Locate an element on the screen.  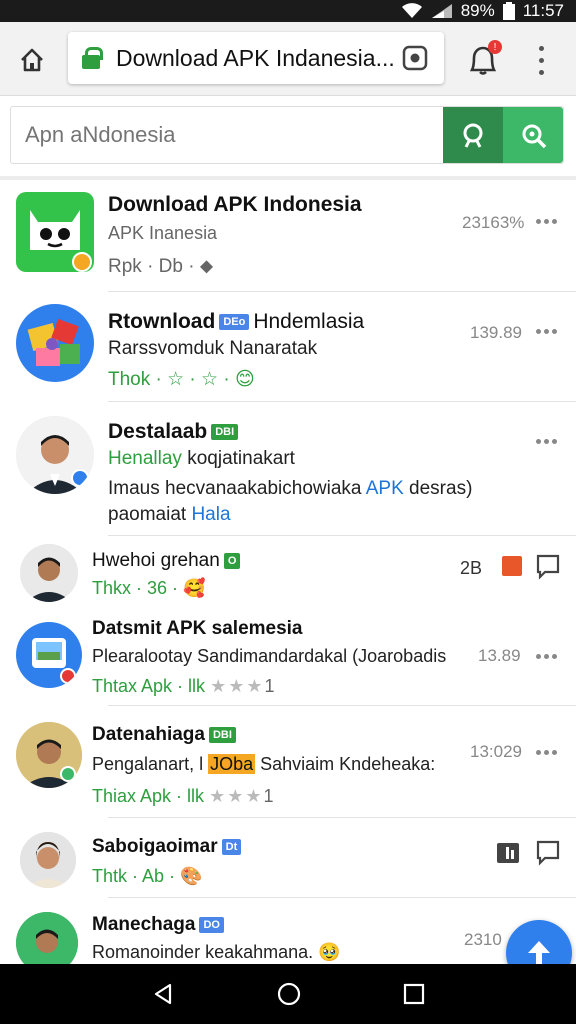
item-title: Datenahiaga DBI is located at coordinates (166, 735).